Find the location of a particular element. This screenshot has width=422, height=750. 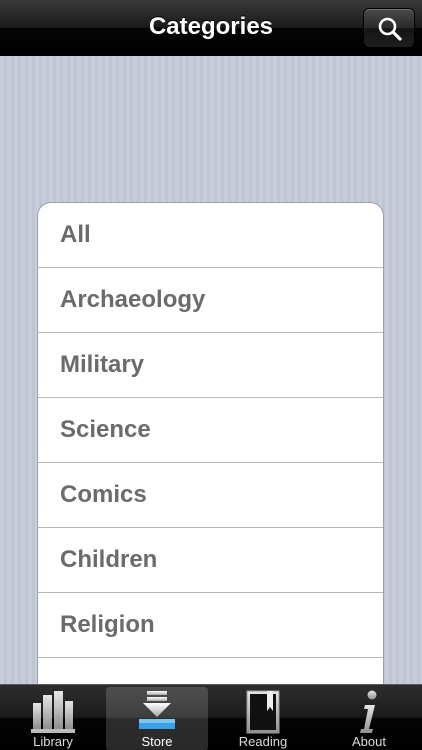

tab-store-label: Store is located at coordinates (157, 741).